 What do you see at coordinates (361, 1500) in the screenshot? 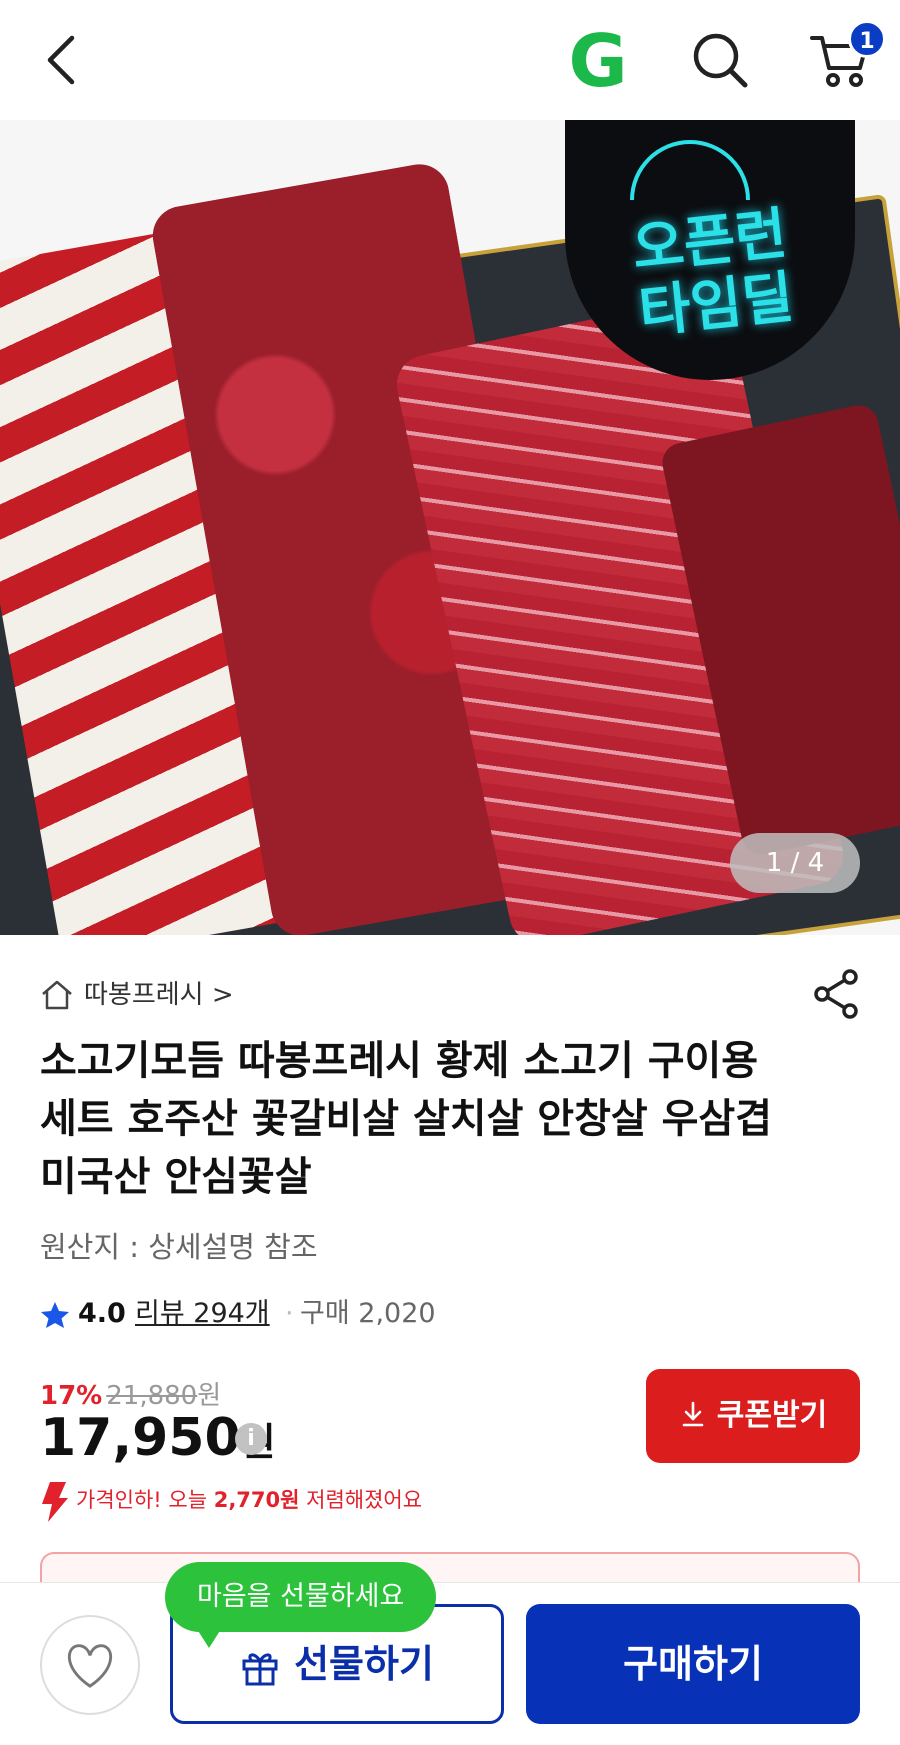
I see `price-drop-suffix: 저렴해졌어요` at bounding box center [361, 1500].